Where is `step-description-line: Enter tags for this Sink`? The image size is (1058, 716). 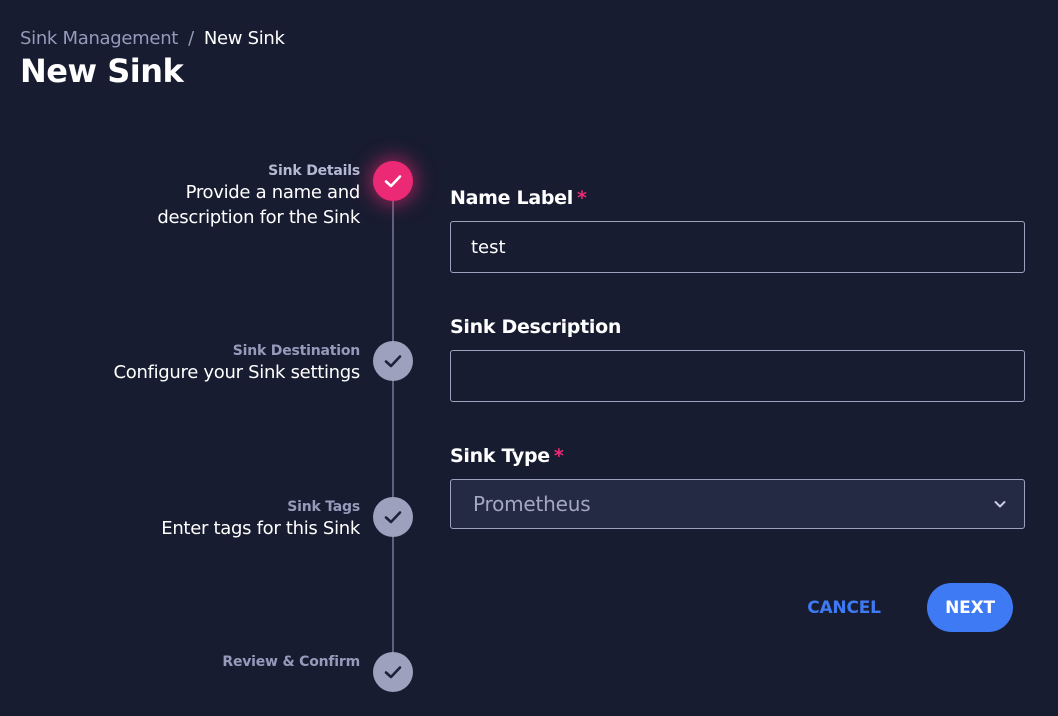 step-description-line: Enter tags for this Sink is located at coordinates (260, 528).